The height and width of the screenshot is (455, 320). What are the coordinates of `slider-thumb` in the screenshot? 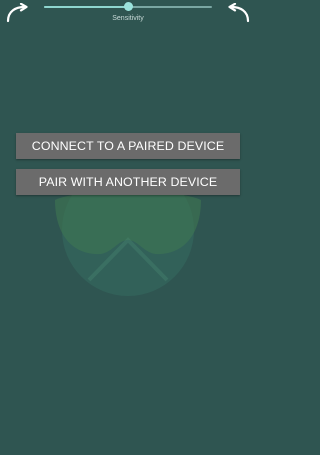 It's located at (128, 6).